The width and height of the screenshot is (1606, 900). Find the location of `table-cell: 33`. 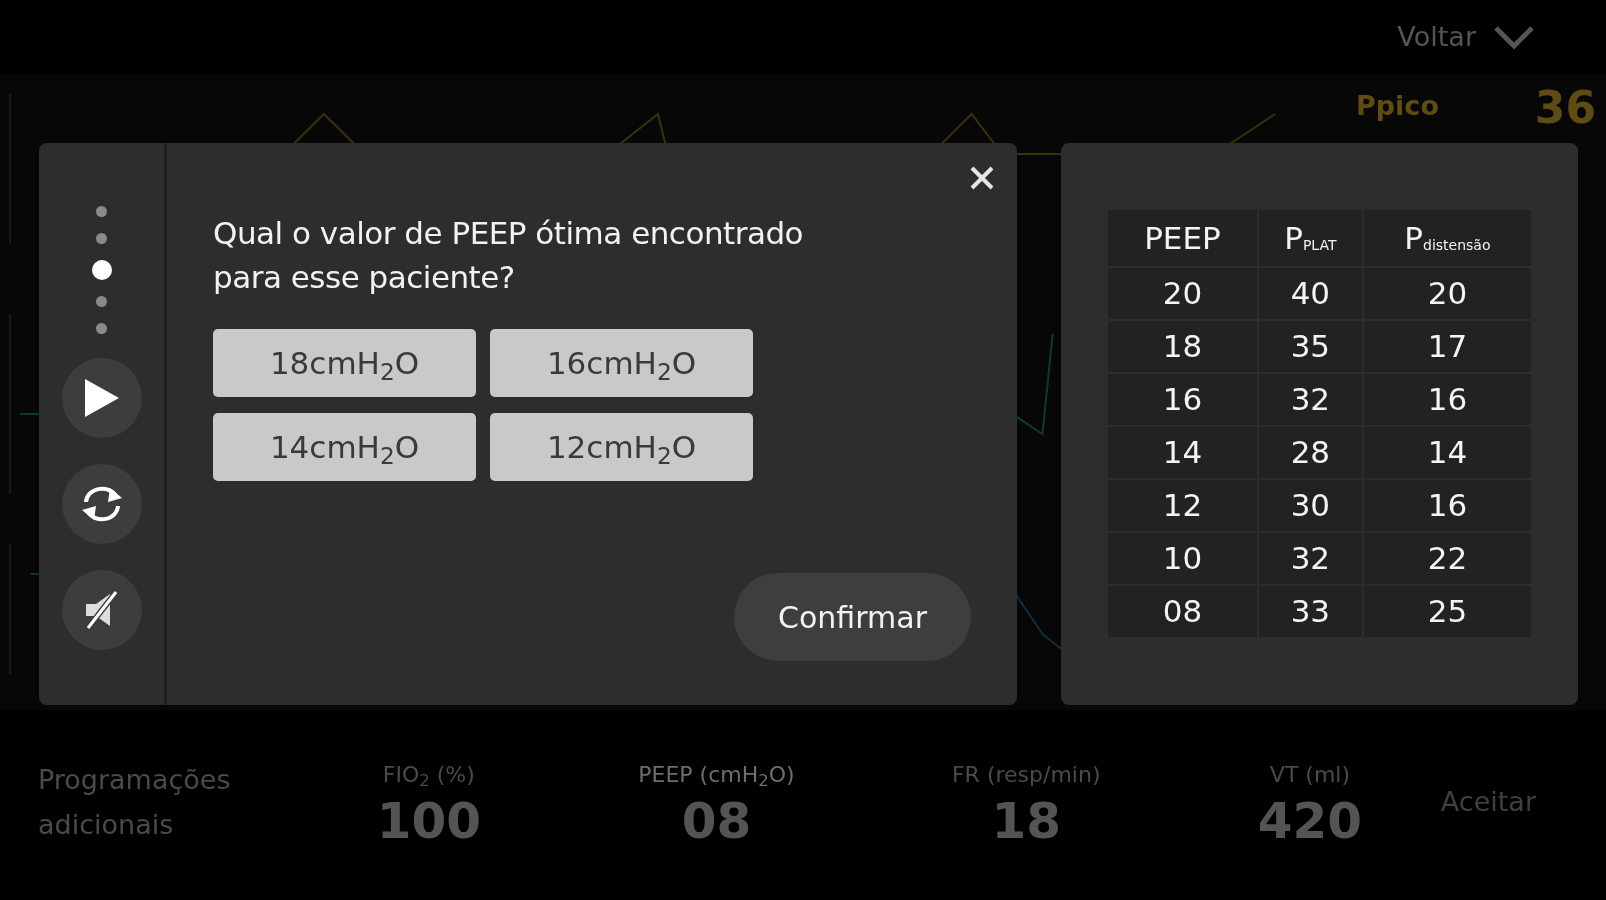

table-cell: 33 is located at coordinates (1310, 611).